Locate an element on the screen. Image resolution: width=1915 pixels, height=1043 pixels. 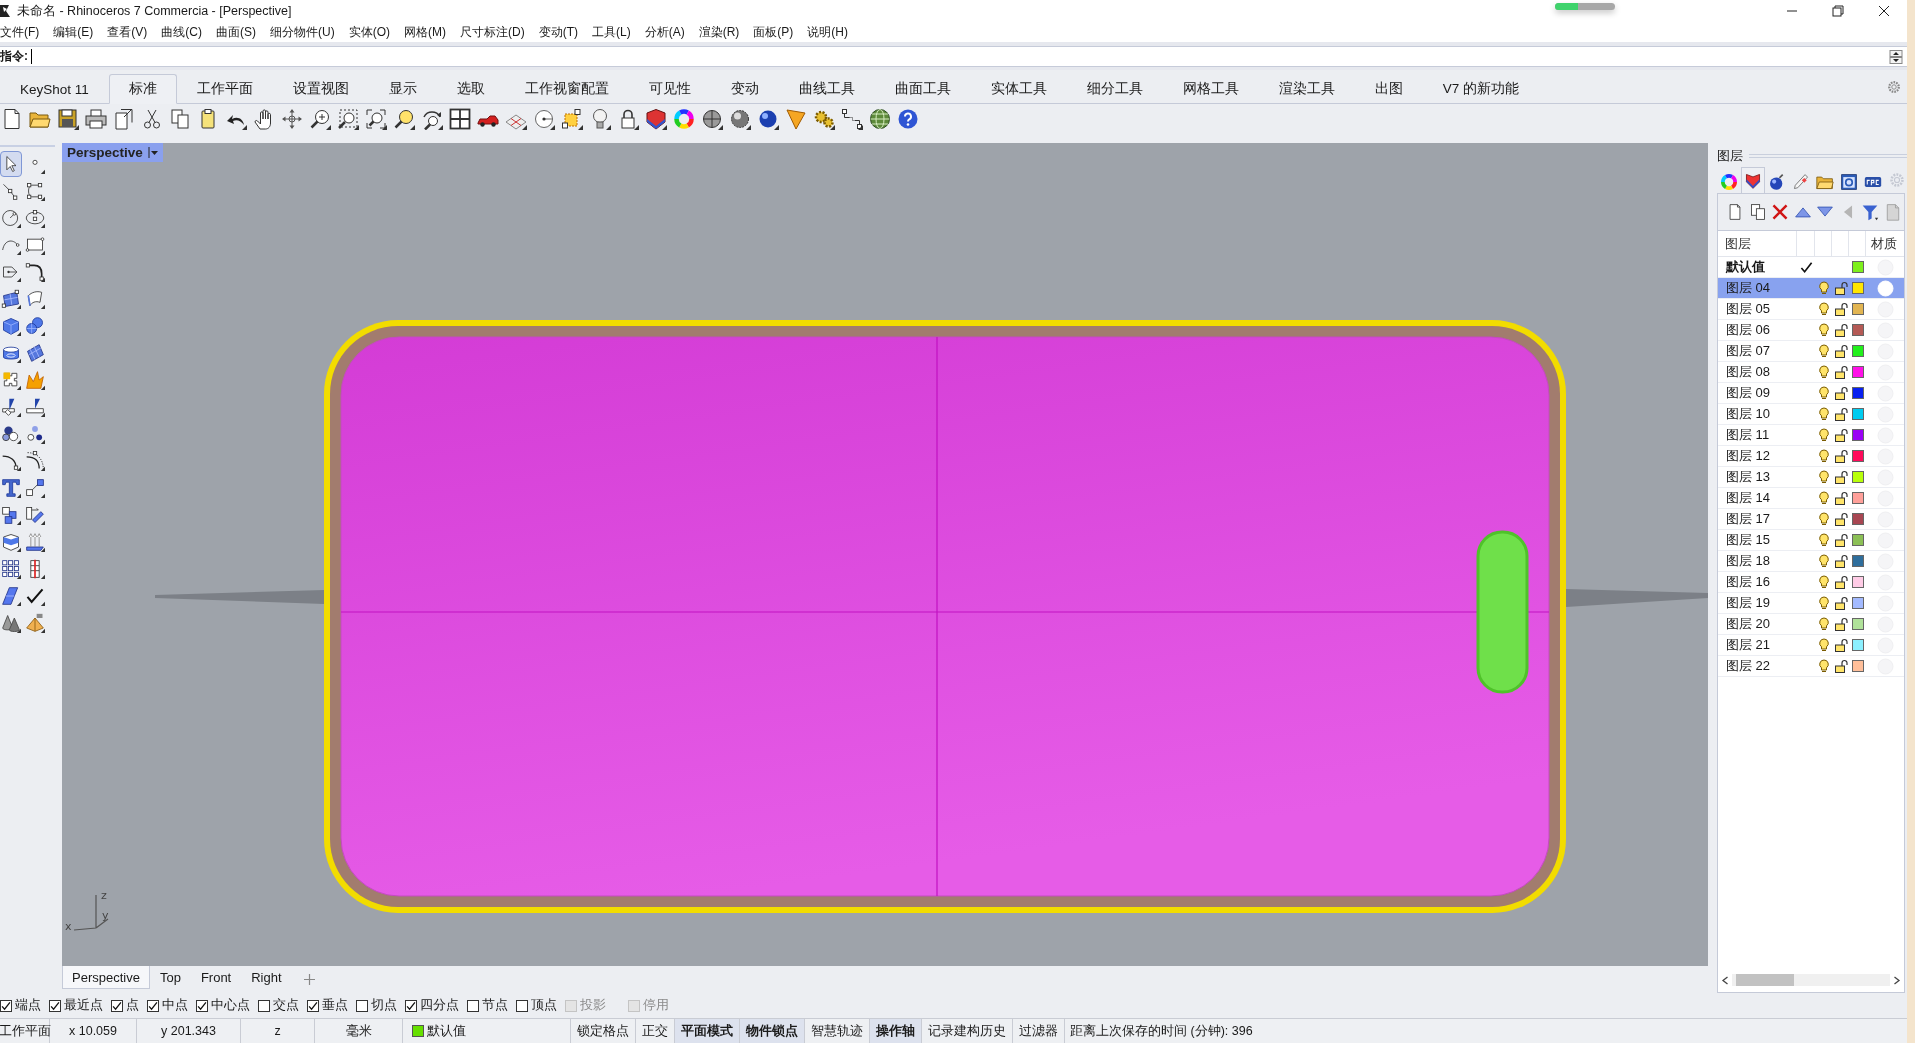
layer-row: 图层 13 is located at coordinates (1811, 477).